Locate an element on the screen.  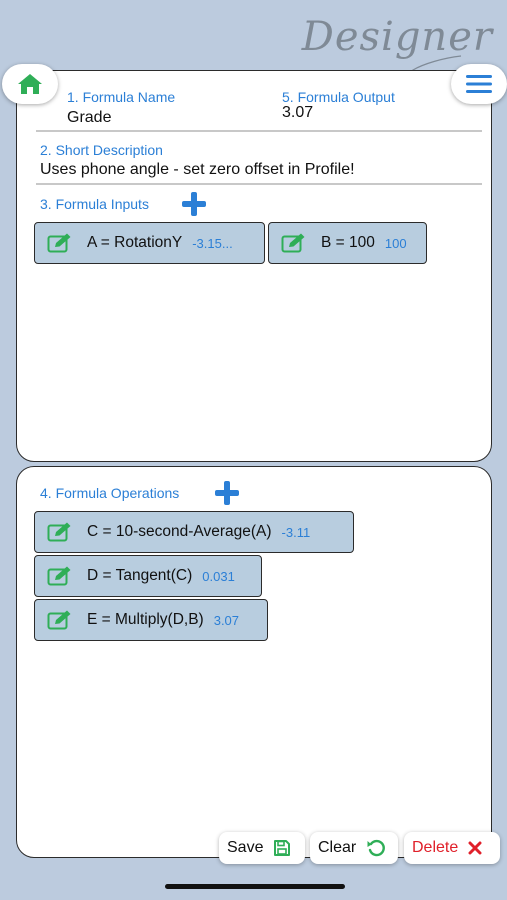
formula-inputs-label: 3. Formula Inputs is located at coordinates (94, 204).